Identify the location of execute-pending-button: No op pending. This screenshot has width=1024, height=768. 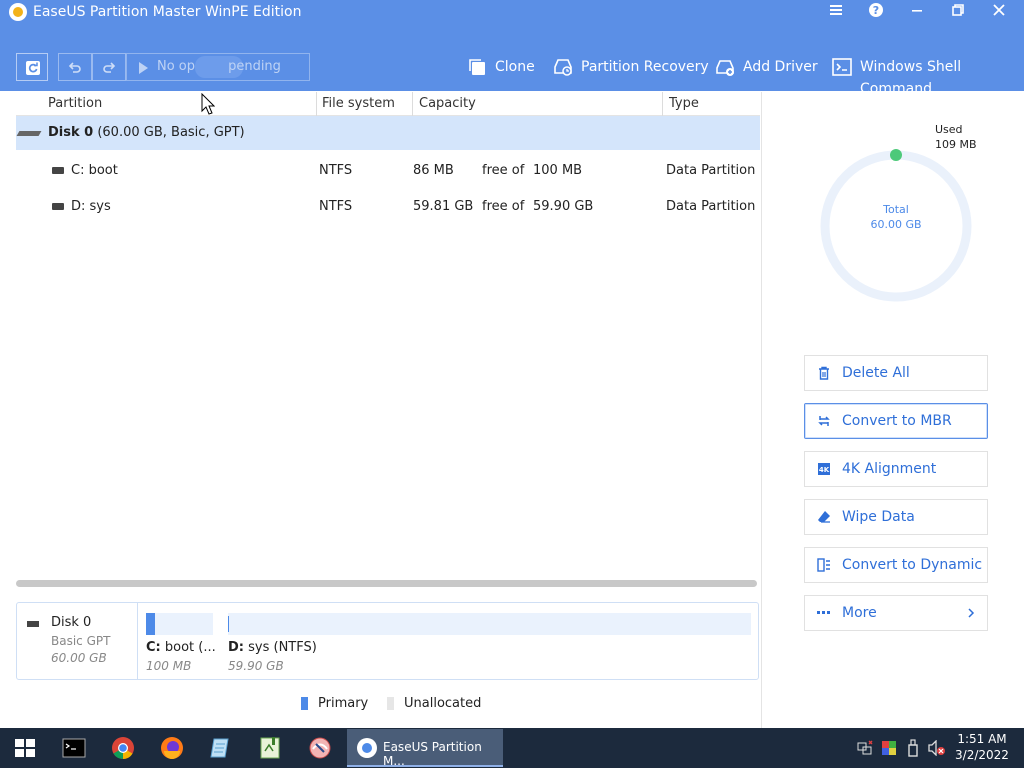
(218, 67).